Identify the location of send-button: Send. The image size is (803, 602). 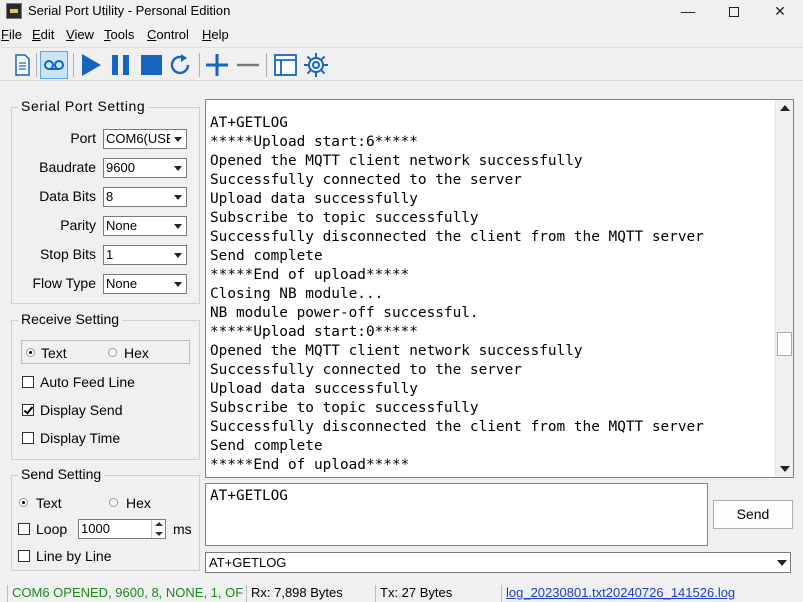
(753, 514).